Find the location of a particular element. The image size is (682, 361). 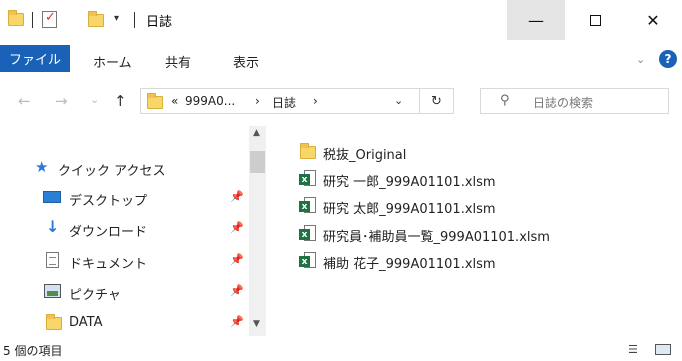

window-title: 日誌 is located at coordinates (159, 22).